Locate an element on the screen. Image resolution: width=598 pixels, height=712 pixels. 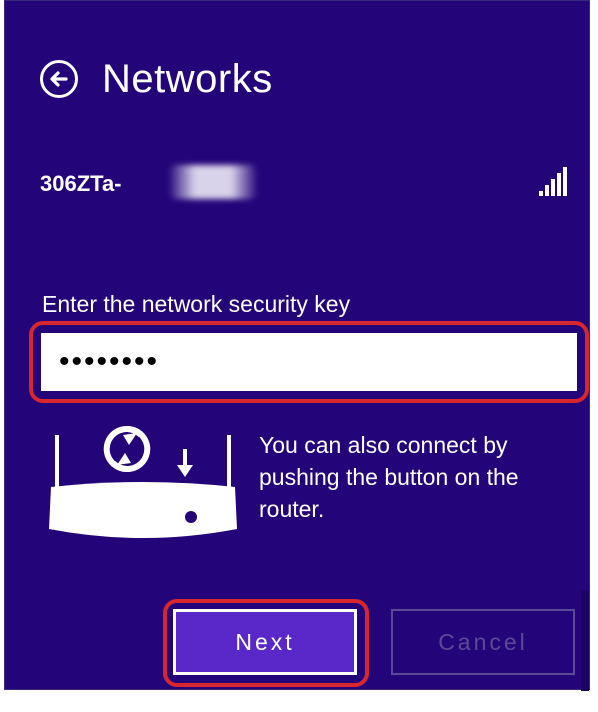
back-button is located at coordinates (59, 79).